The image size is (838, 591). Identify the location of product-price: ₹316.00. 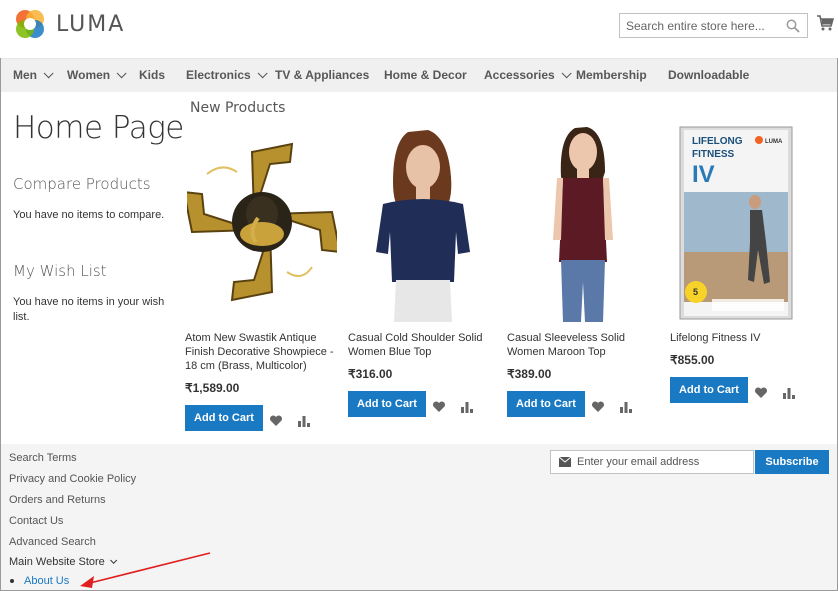
(370, 374).